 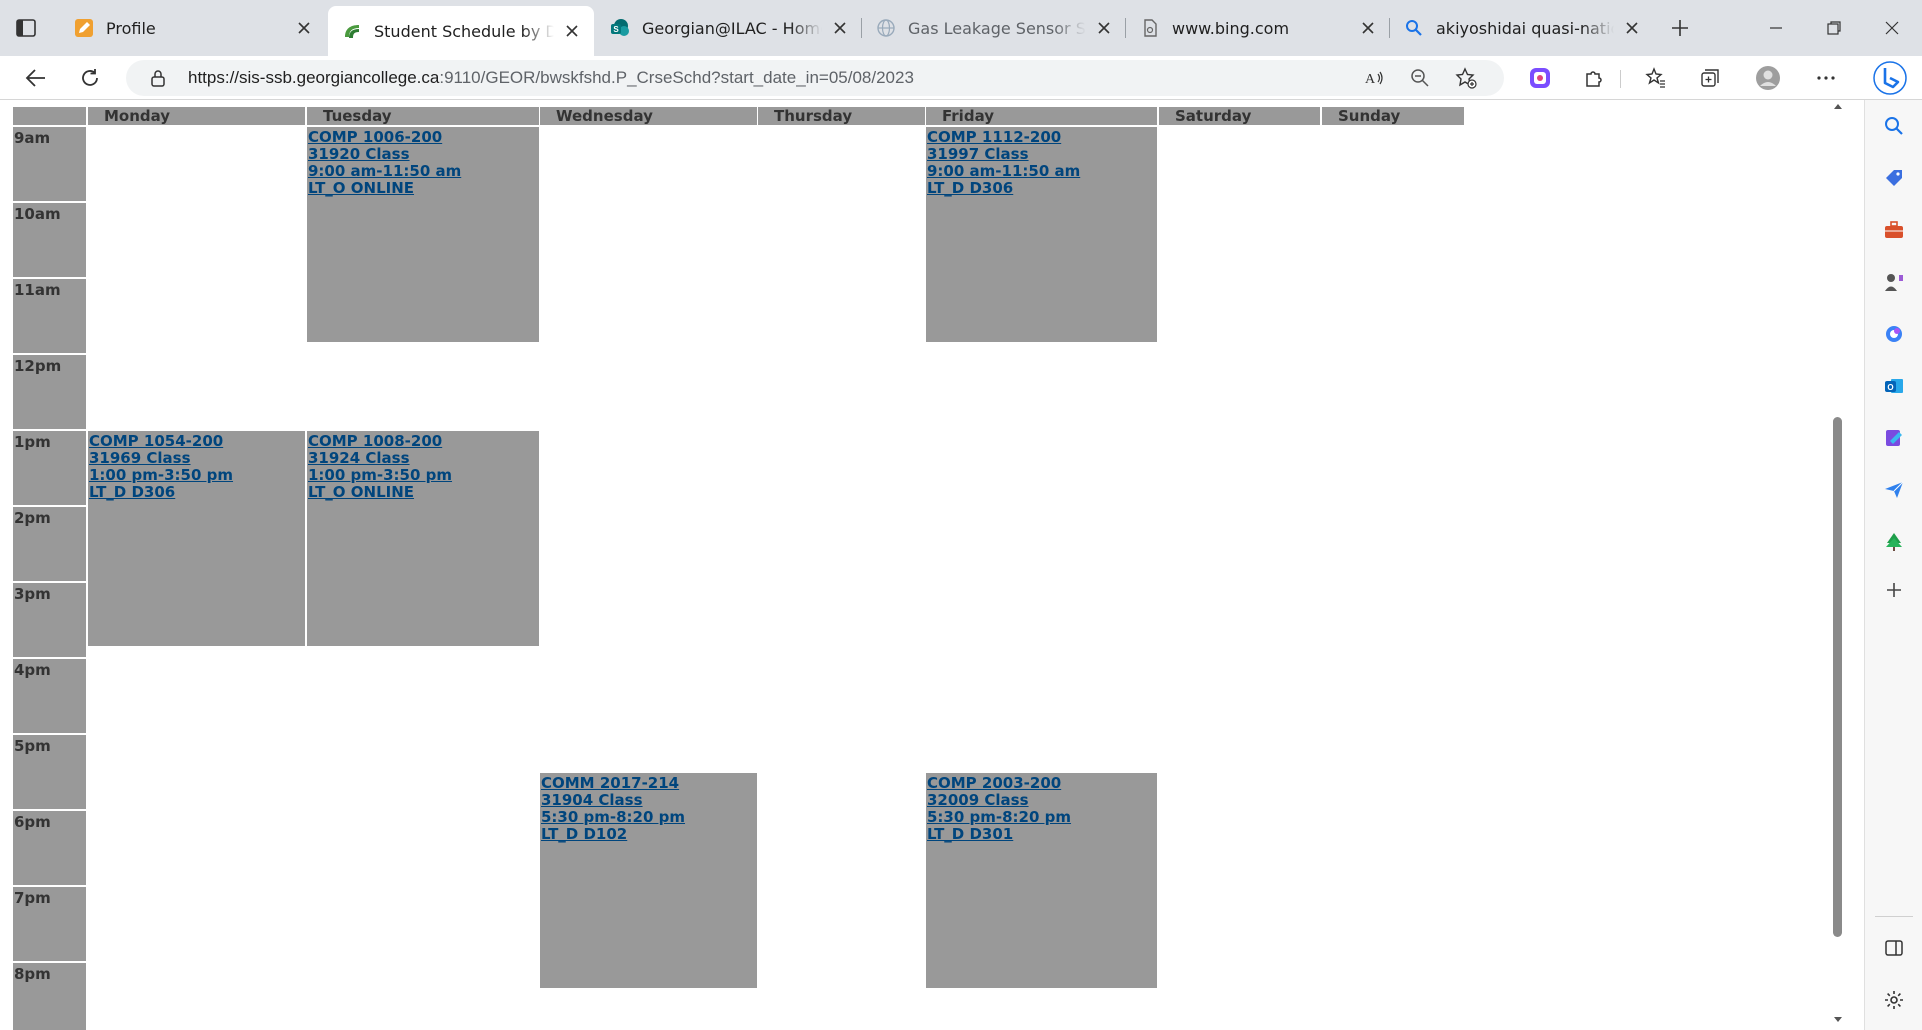 I want to click on search-icon, so click(x=1414, y=28).